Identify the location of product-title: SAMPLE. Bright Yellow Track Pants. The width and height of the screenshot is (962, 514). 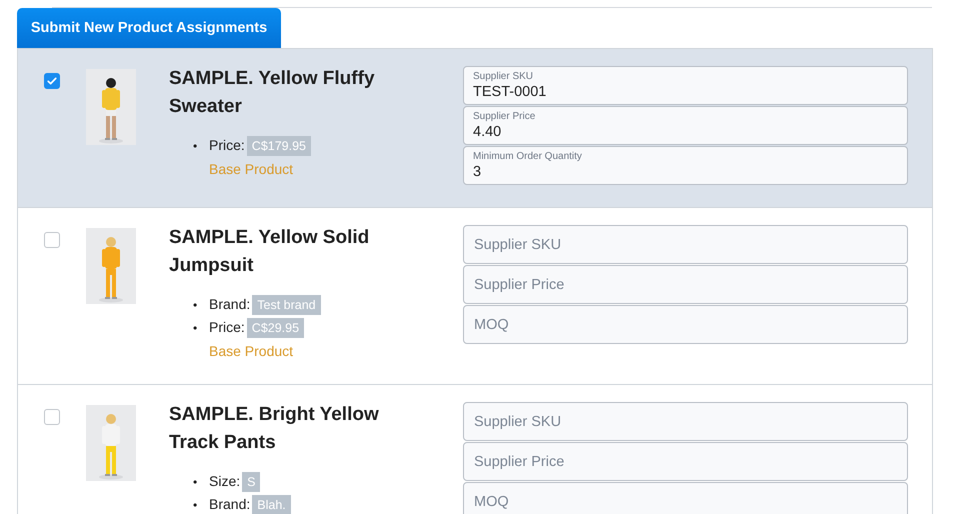
(274, 429).